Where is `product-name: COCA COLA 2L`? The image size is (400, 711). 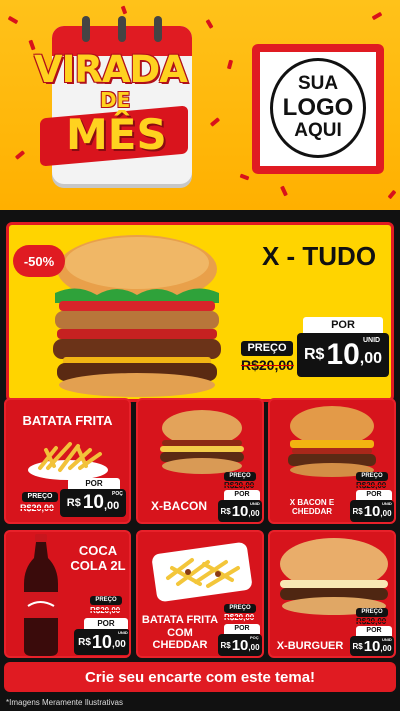
product-name: COCA COLA 2L is located at coordinates (98, 558).